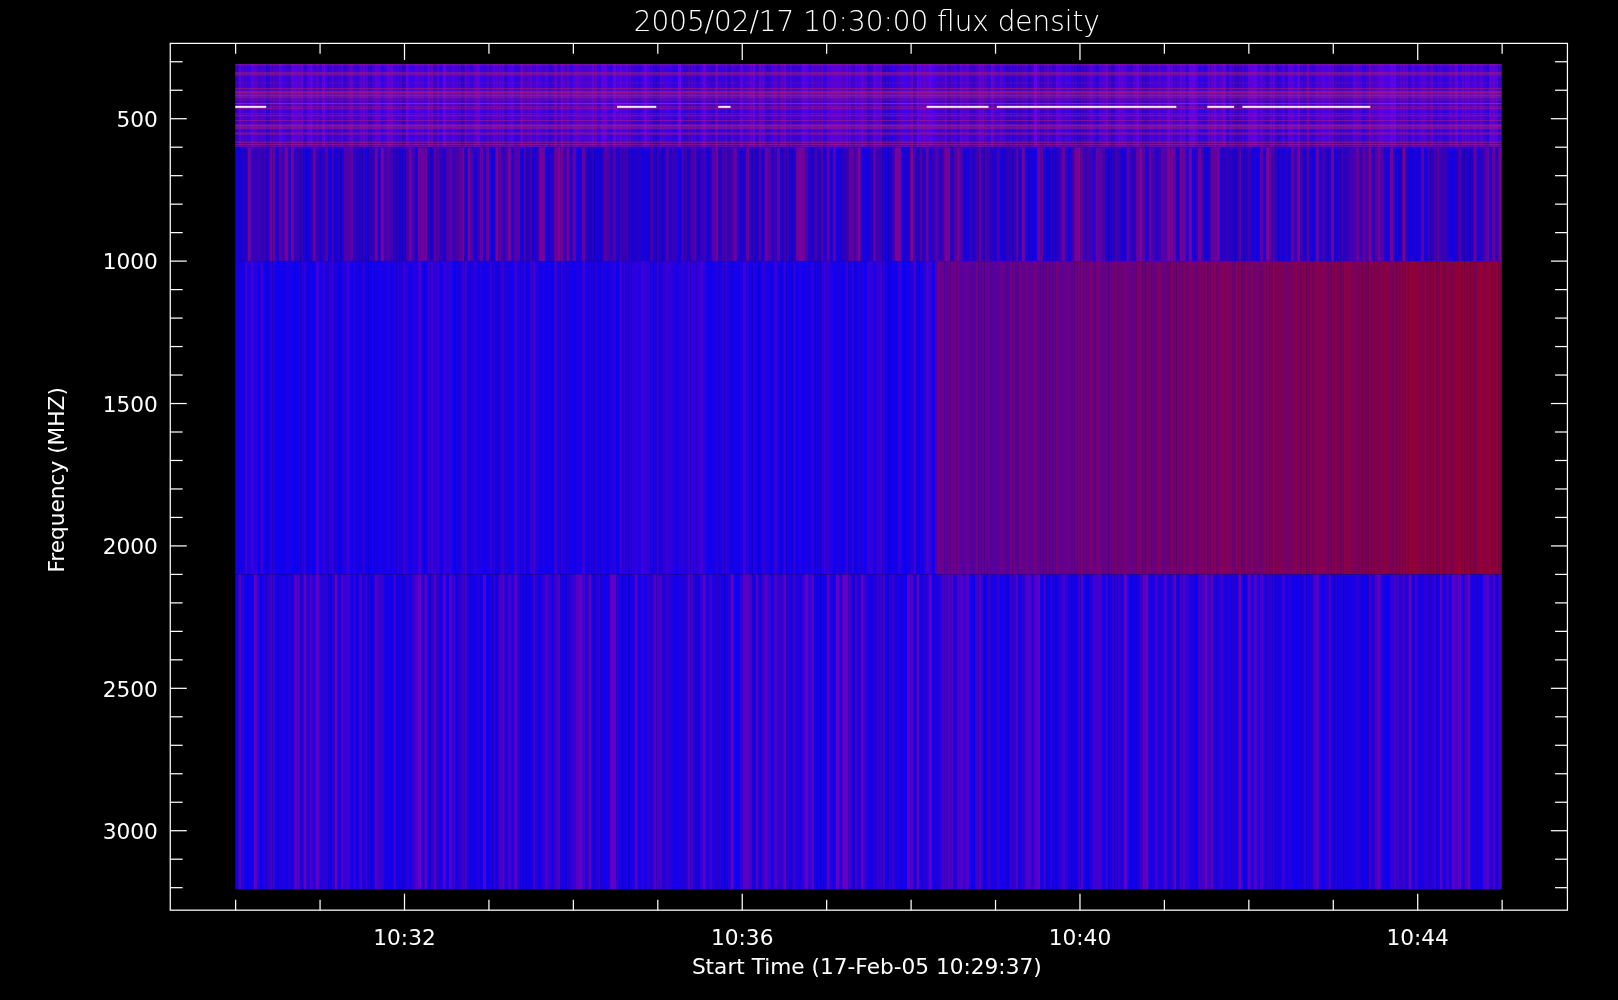  Describe the element at coordinates (130, 689) in the screenshot. I see `tick-label: 2500` at that location.